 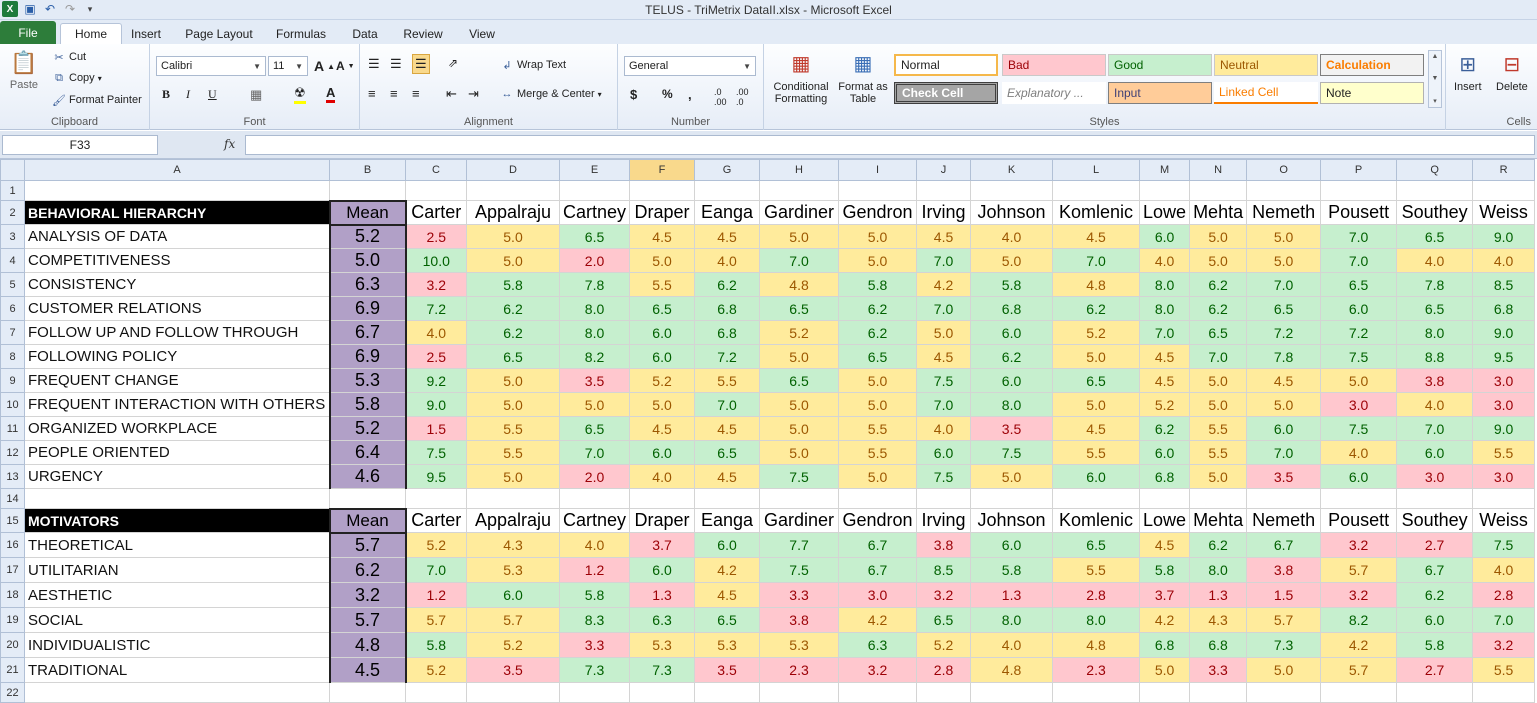 I want to click on grow-font-button: A ▲, so click(x=324, y=66).